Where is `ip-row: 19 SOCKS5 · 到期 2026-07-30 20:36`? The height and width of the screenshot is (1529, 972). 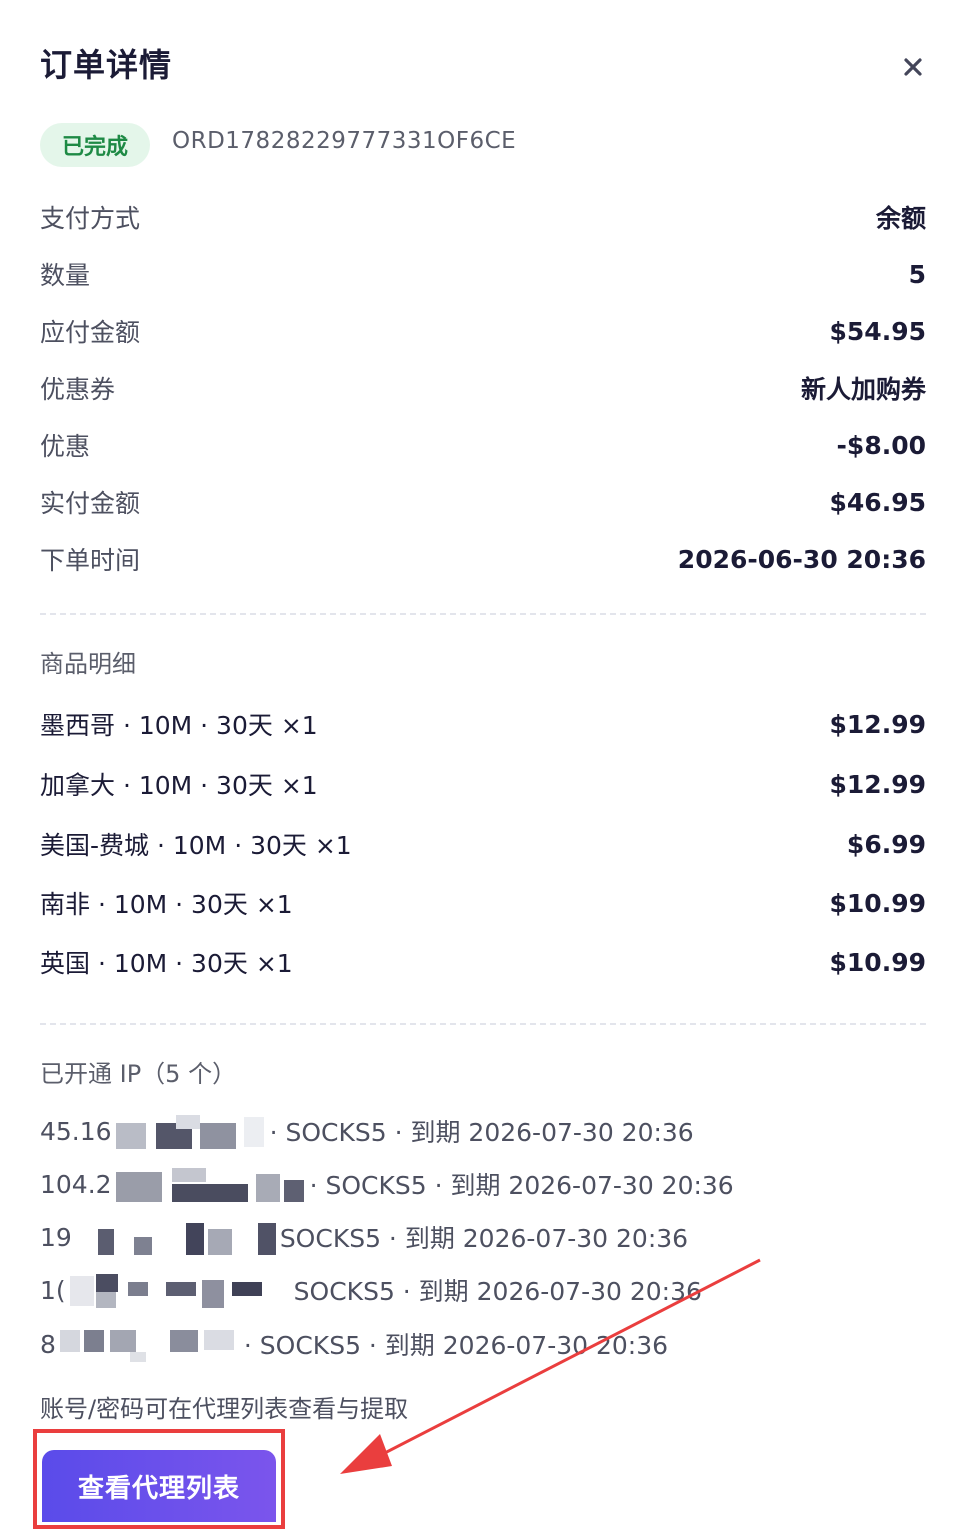
ip-row: 19 SOCKS5 · 到期 2026-07-30 20:36 is located at coordinates (364, 1237).